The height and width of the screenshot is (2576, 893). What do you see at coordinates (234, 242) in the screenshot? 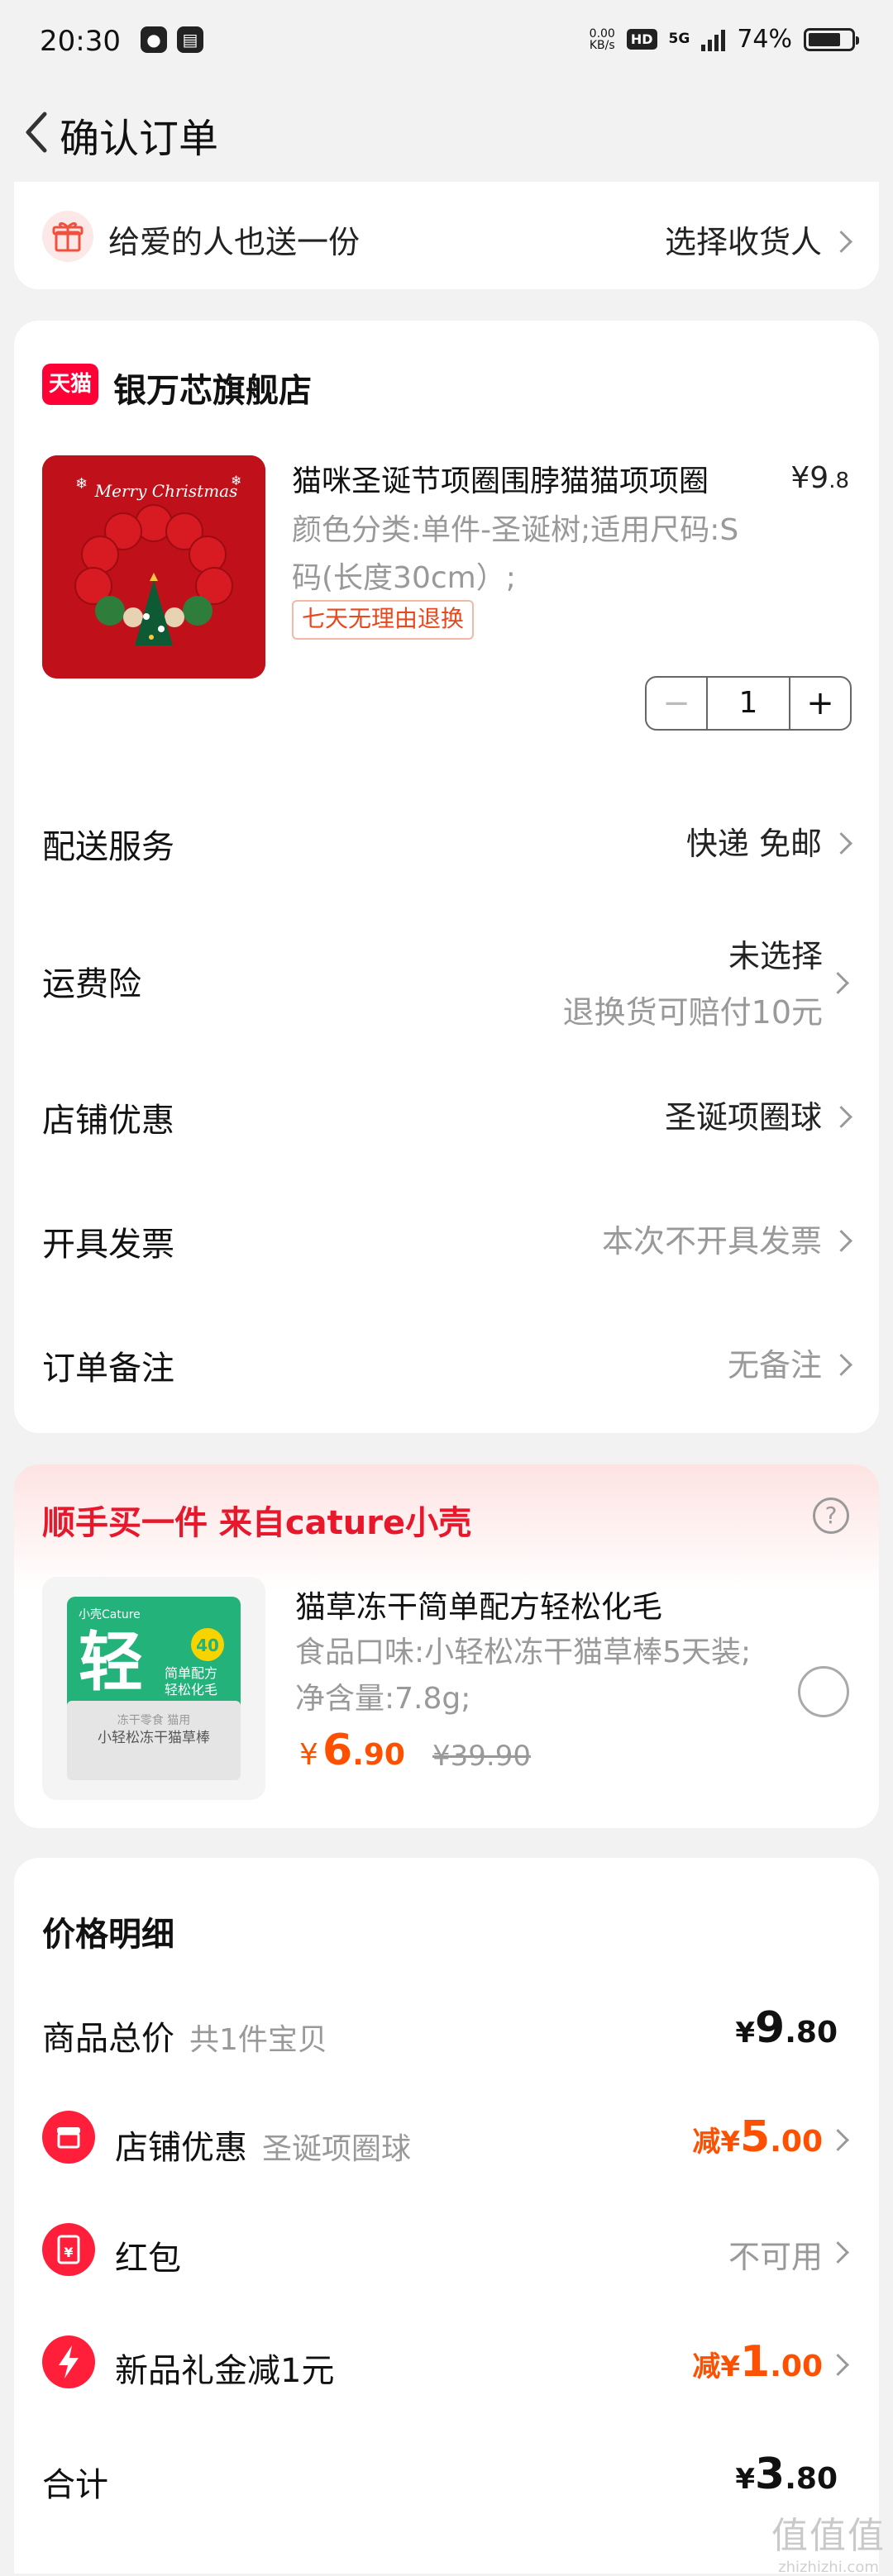
I see `gift-label: 给爱的人也送一份` at bounding box center [234, 242].